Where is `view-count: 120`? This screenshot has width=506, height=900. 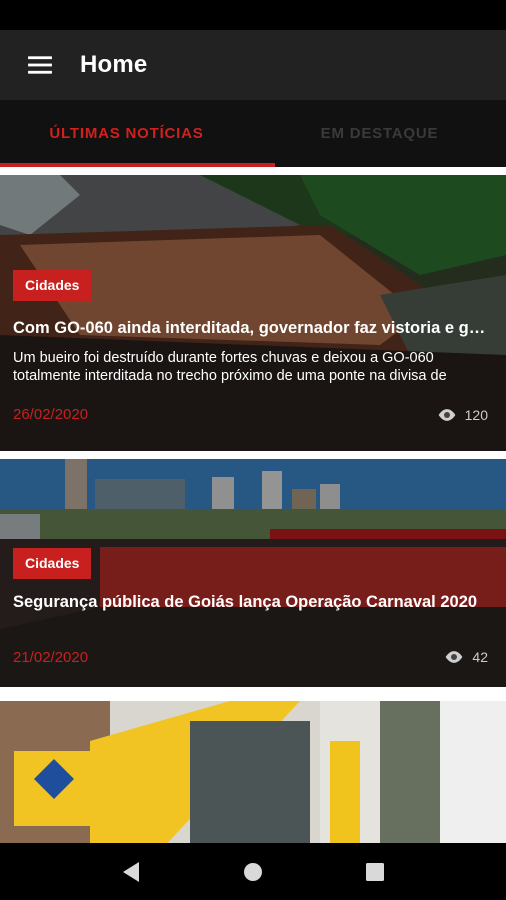
view-count: 120 is located at coordinates (462, 415).